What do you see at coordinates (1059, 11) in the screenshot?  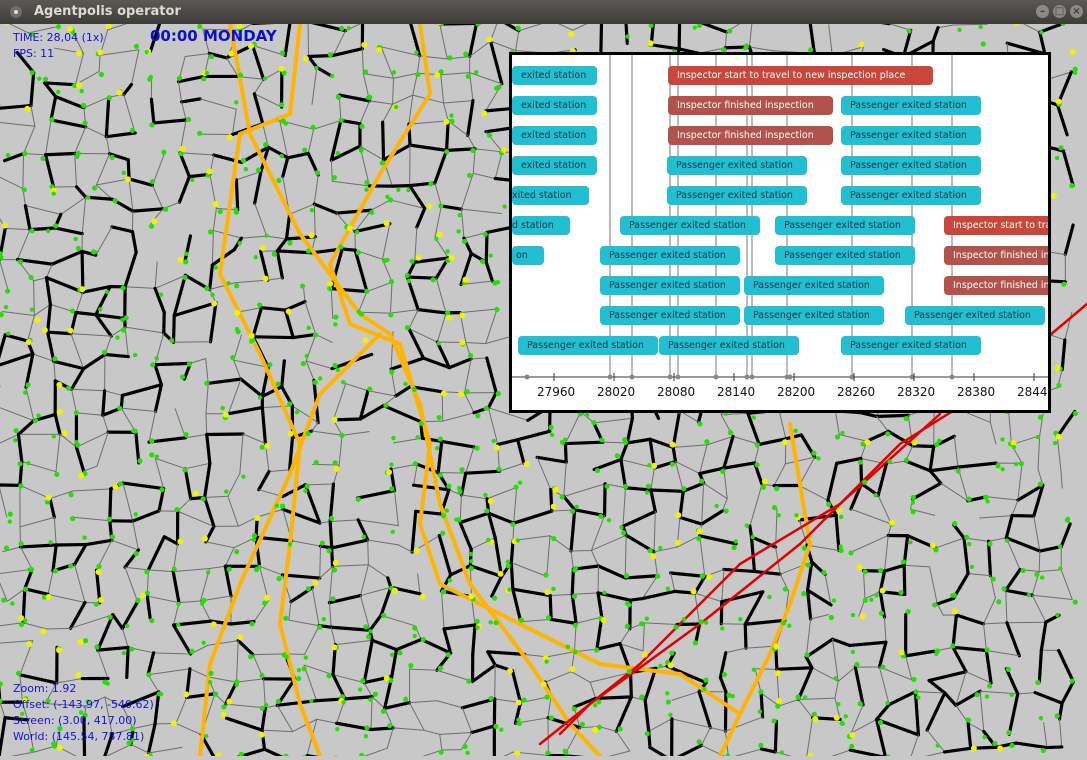 I see `maximize-icon: □` at bounding box center [1059, 11].